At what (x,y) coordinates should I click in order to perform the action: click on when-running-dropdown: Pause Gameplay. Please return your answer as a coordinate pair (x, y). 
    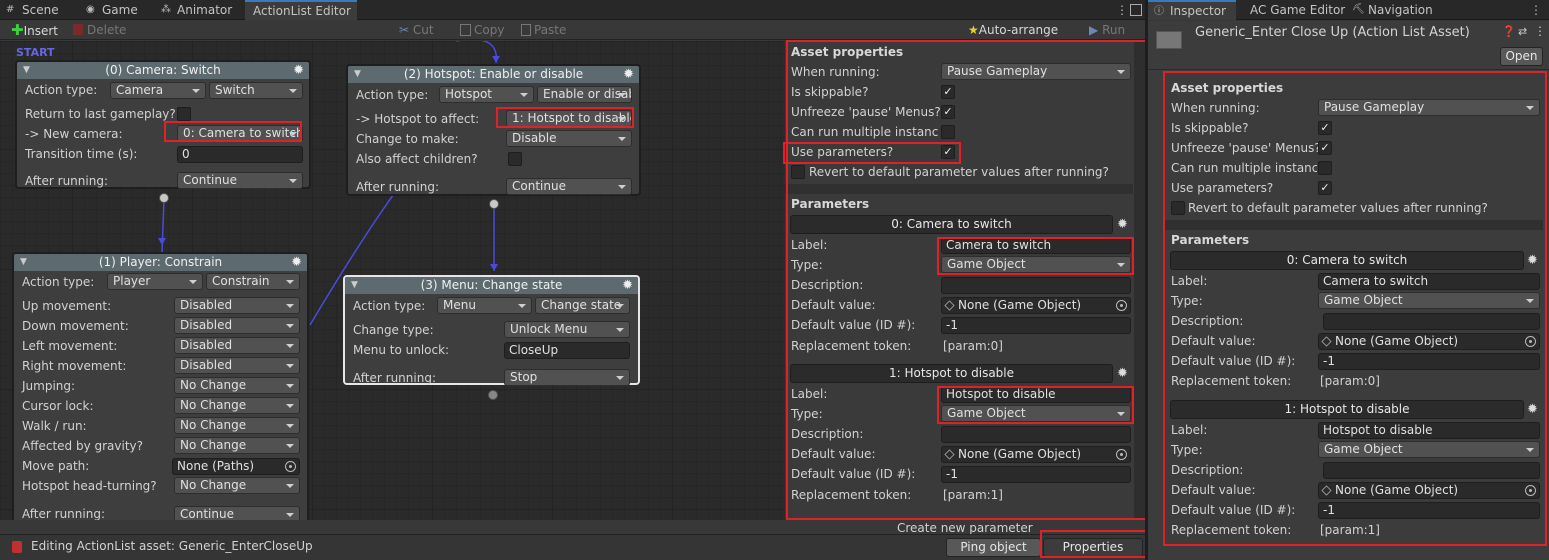
    Looking at the image, I should click on (1036, 71).